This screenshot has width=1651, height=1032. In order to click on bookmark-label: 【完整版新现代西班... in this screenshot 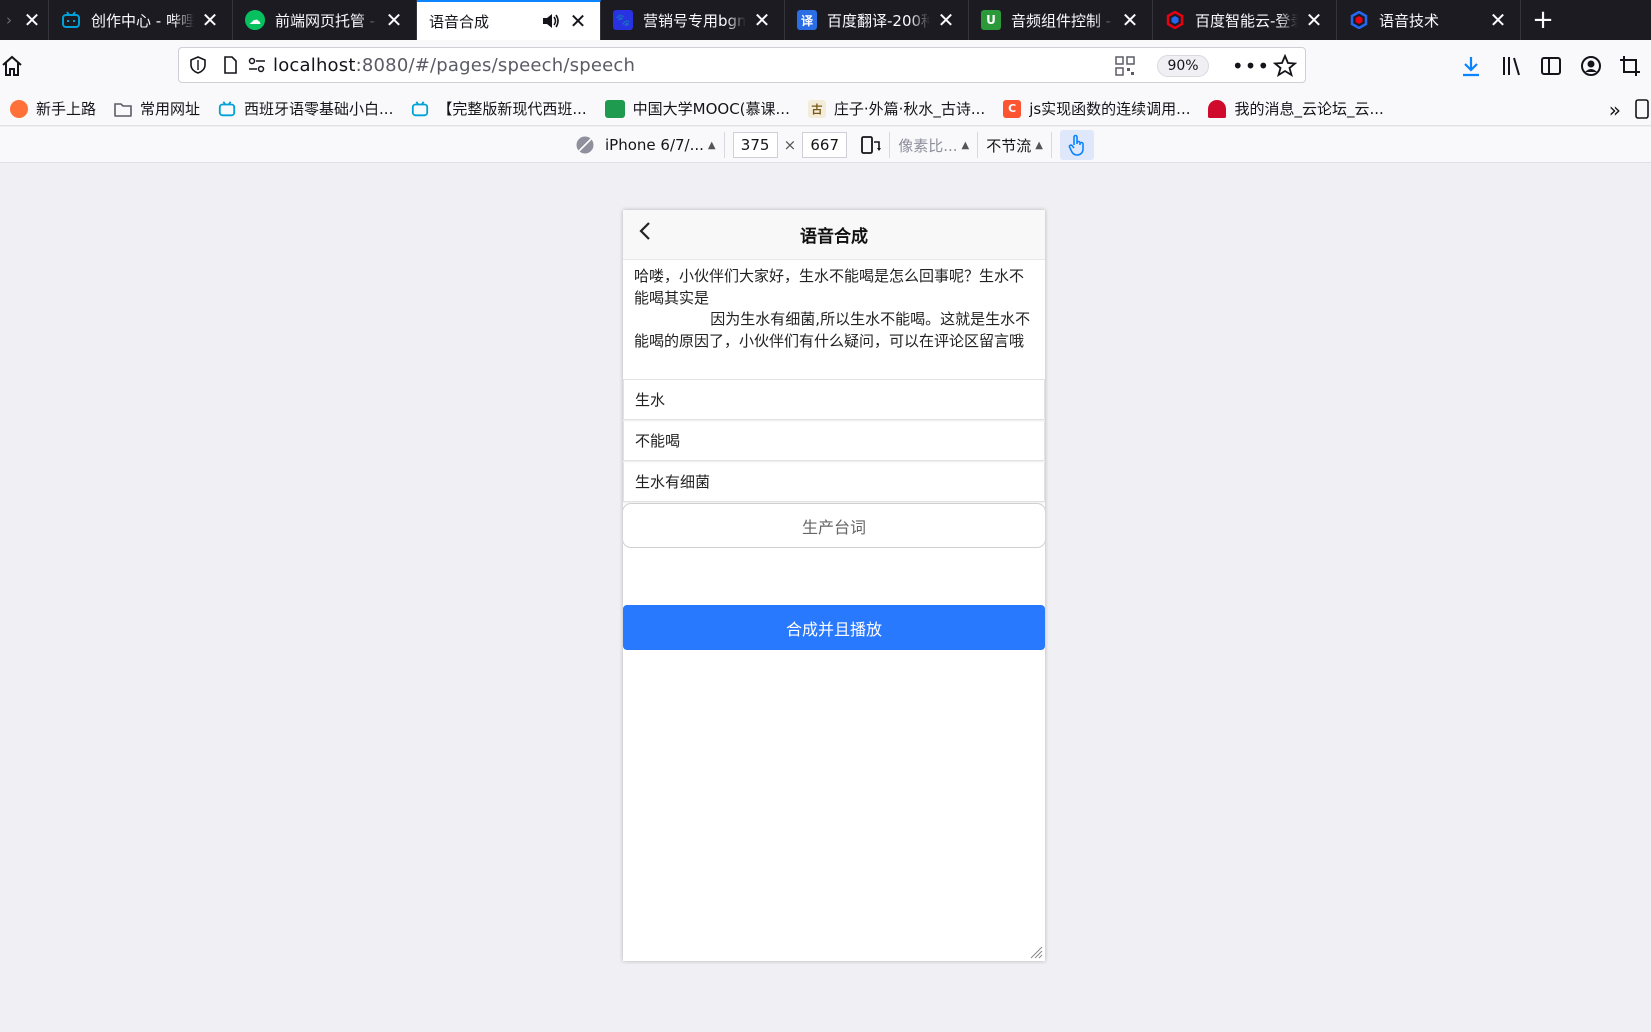, I will do `click(512, 109)`.